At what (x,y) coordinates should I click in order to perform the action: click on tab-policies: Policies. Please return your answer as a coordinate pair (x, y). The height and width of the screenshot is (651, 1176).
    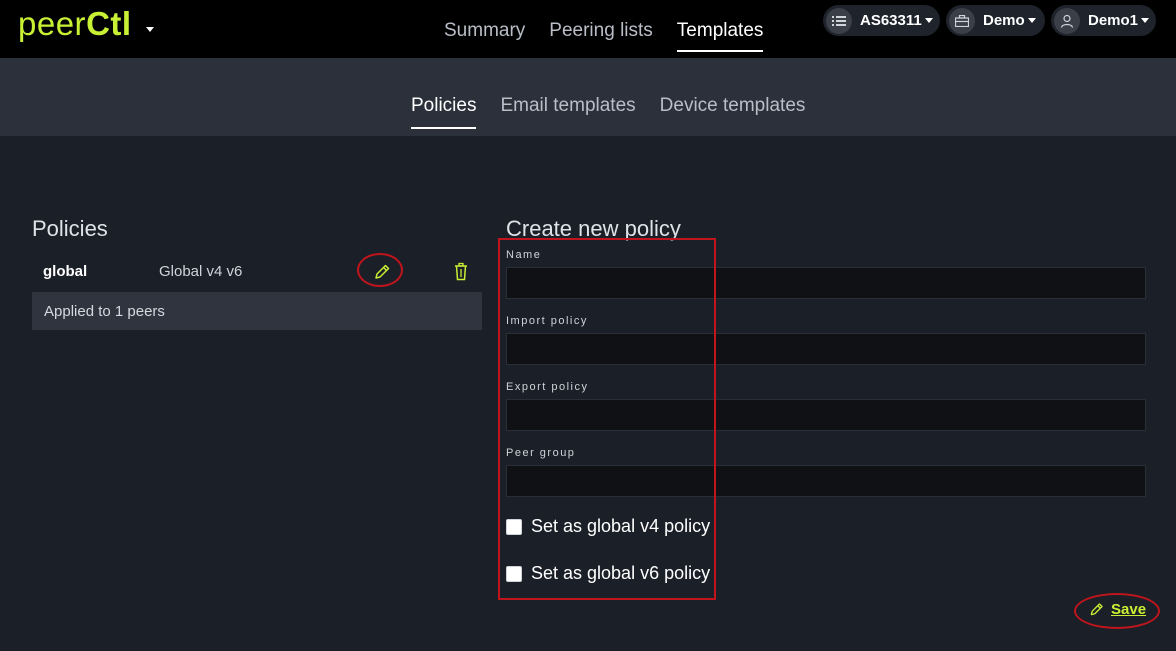
    Looking at the image, I should click on (444, 112).